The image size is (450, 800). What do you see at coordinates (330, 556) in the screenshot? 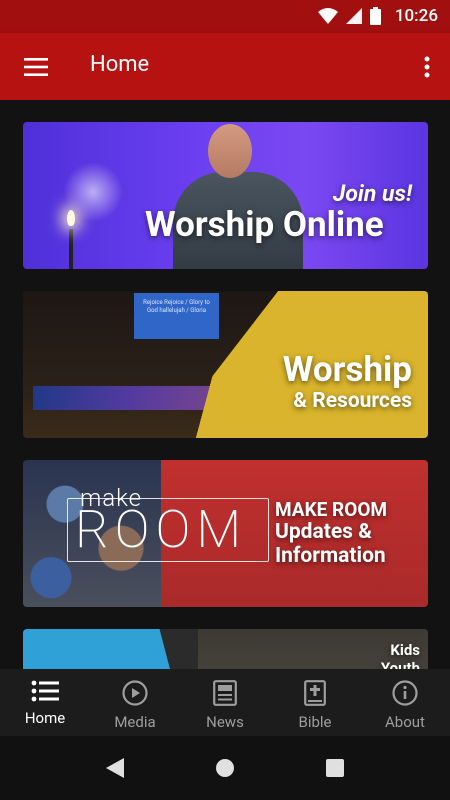
I see `banner-line-3: Information` at bounding box center [330, 556].